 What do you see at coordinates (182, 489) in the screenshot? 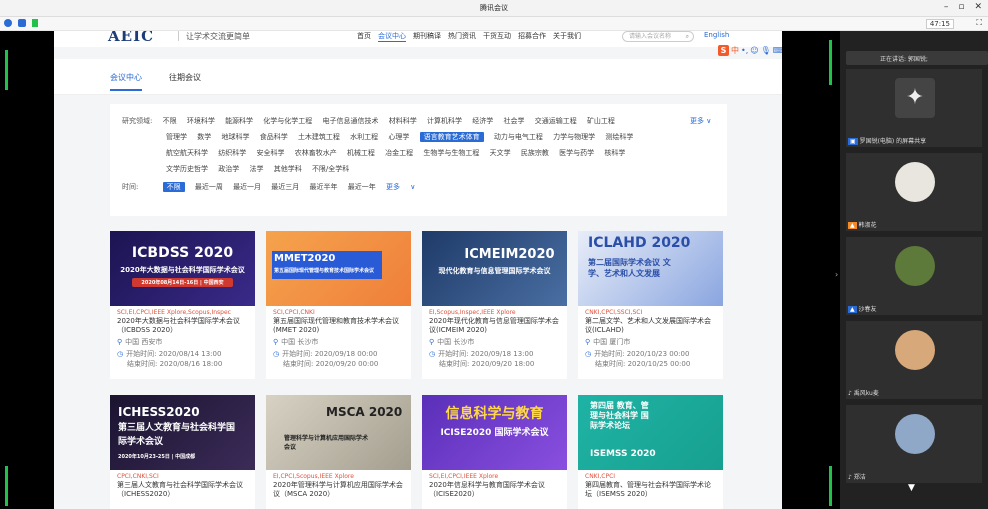
I see `card-title: 第三届人文教育与社会科学国际学术会议（ICHESS2020）` at bounding box center [182, 489].